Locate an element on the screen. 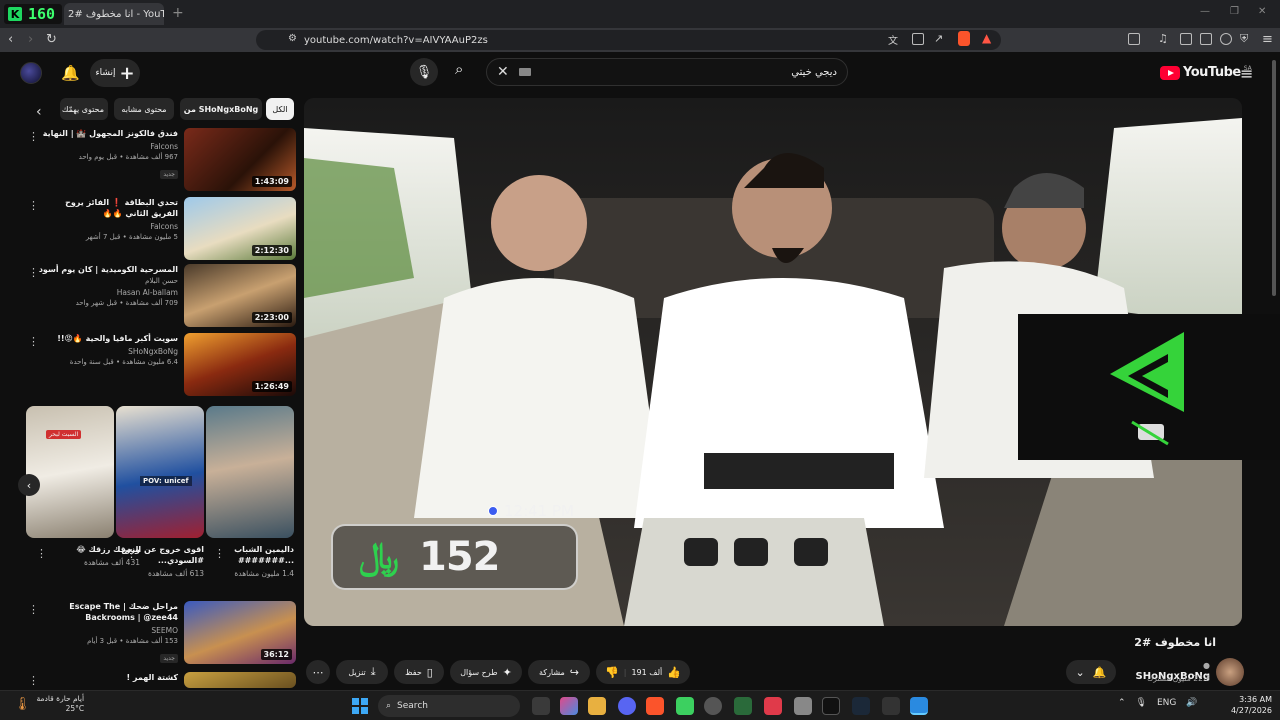 The height and width of the screenshot is (720, 1280). keyboard-icon is located at coordinates (524, 72).